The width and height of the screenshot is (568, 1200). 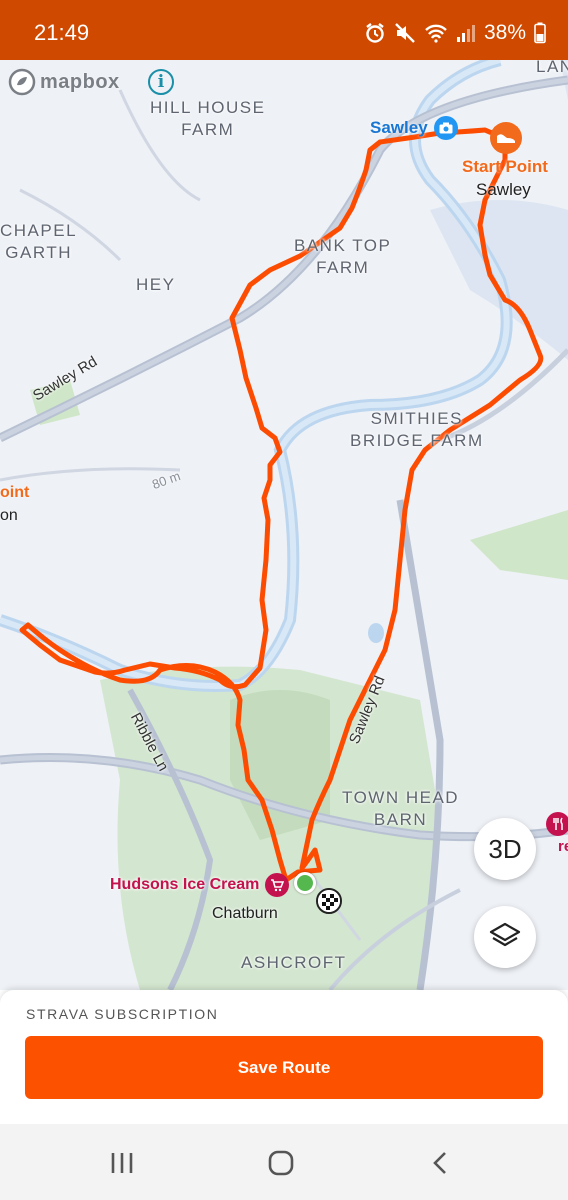 I want to click on poi-sawley-label: Sawley, so click(x=399, y=127).